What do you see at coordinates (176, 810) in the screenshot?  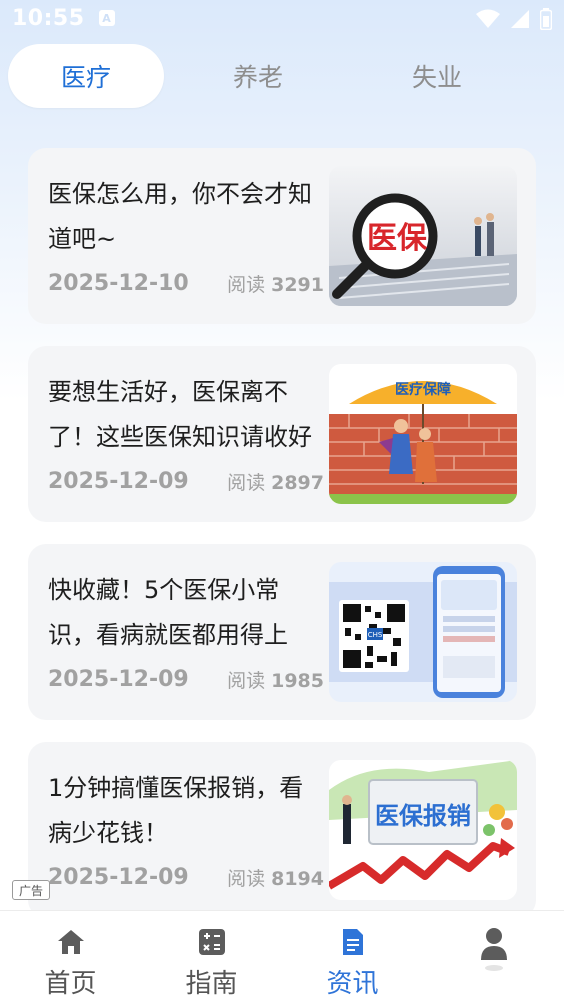 I see `article-title: 1分钟搞懂医保报销，看病少花钱！` at bounding box center [176, 810].